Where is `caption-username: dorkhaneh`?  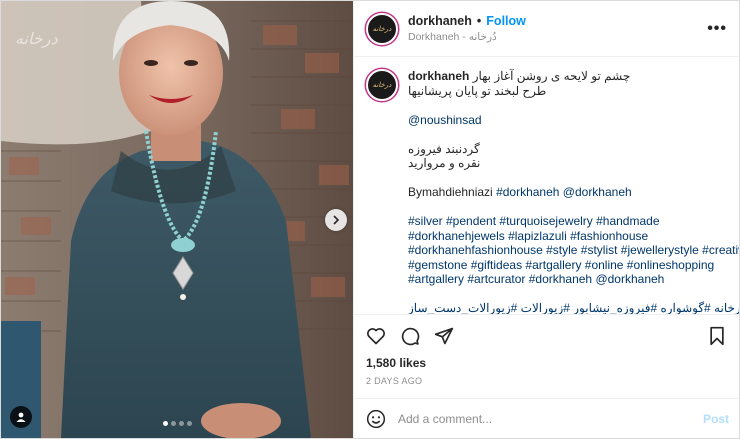 caption-username: dorkhaneh is located at coordinates (438, 76).